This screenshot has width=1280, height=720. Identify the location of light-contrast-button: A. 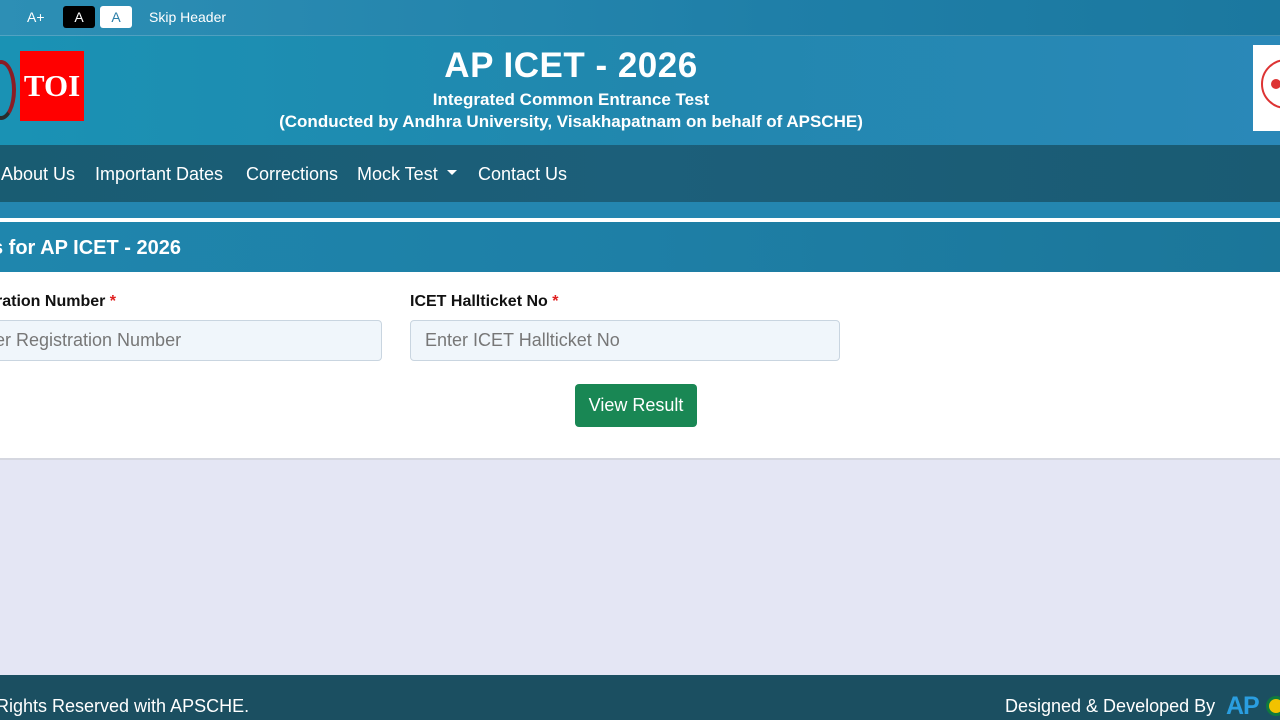
(116, 17).